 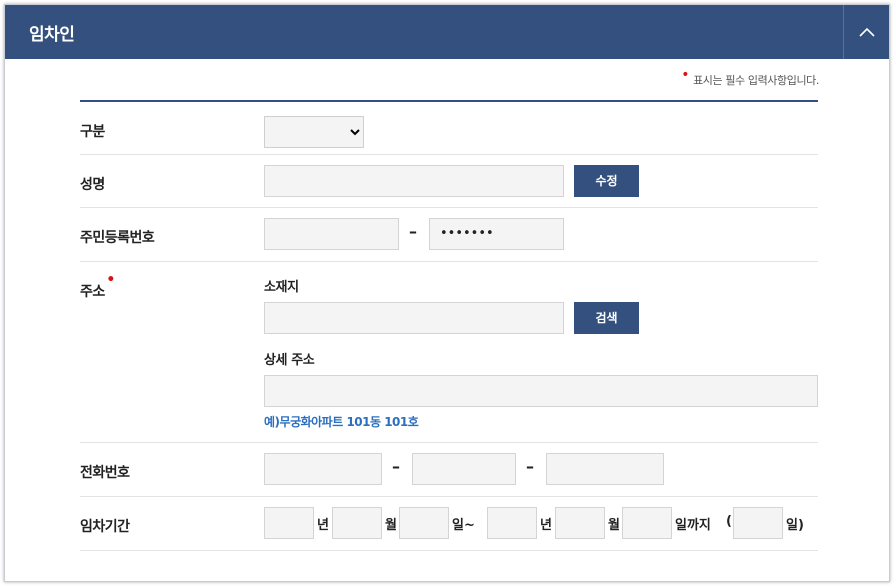 What do you see at coordinates (795, 525) in the screenshot?
I see `days-unit: 일)` at bounding box center [795, 525].